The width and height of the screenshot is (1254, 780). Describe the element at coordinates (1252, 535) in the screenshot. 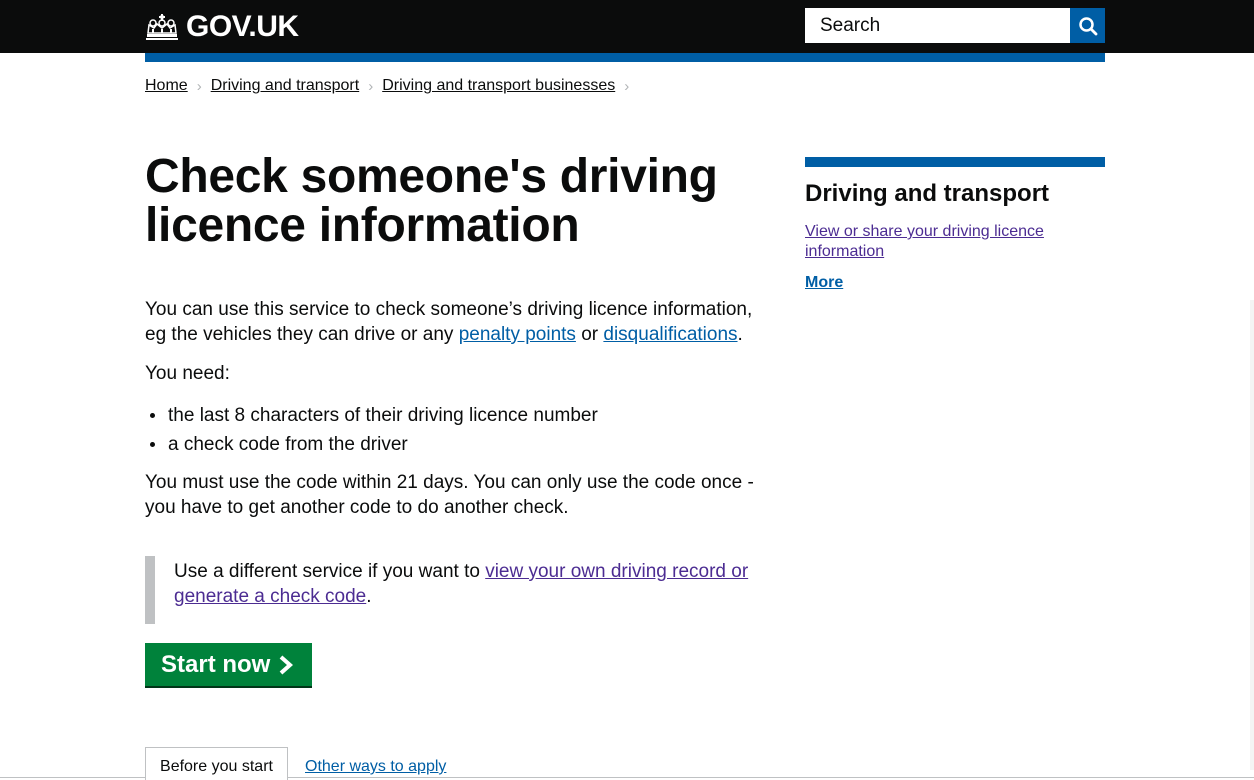

I see `scrollbar` at that location.